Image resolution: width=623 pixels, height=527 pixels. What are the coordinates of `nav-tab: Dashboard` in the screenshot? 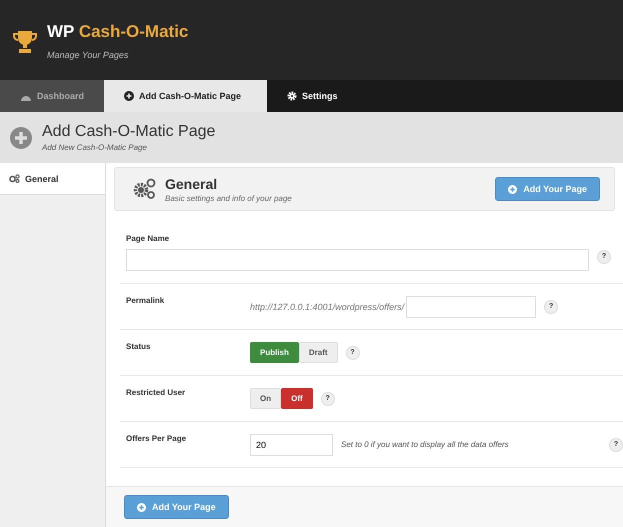 It's located at (52, 96).